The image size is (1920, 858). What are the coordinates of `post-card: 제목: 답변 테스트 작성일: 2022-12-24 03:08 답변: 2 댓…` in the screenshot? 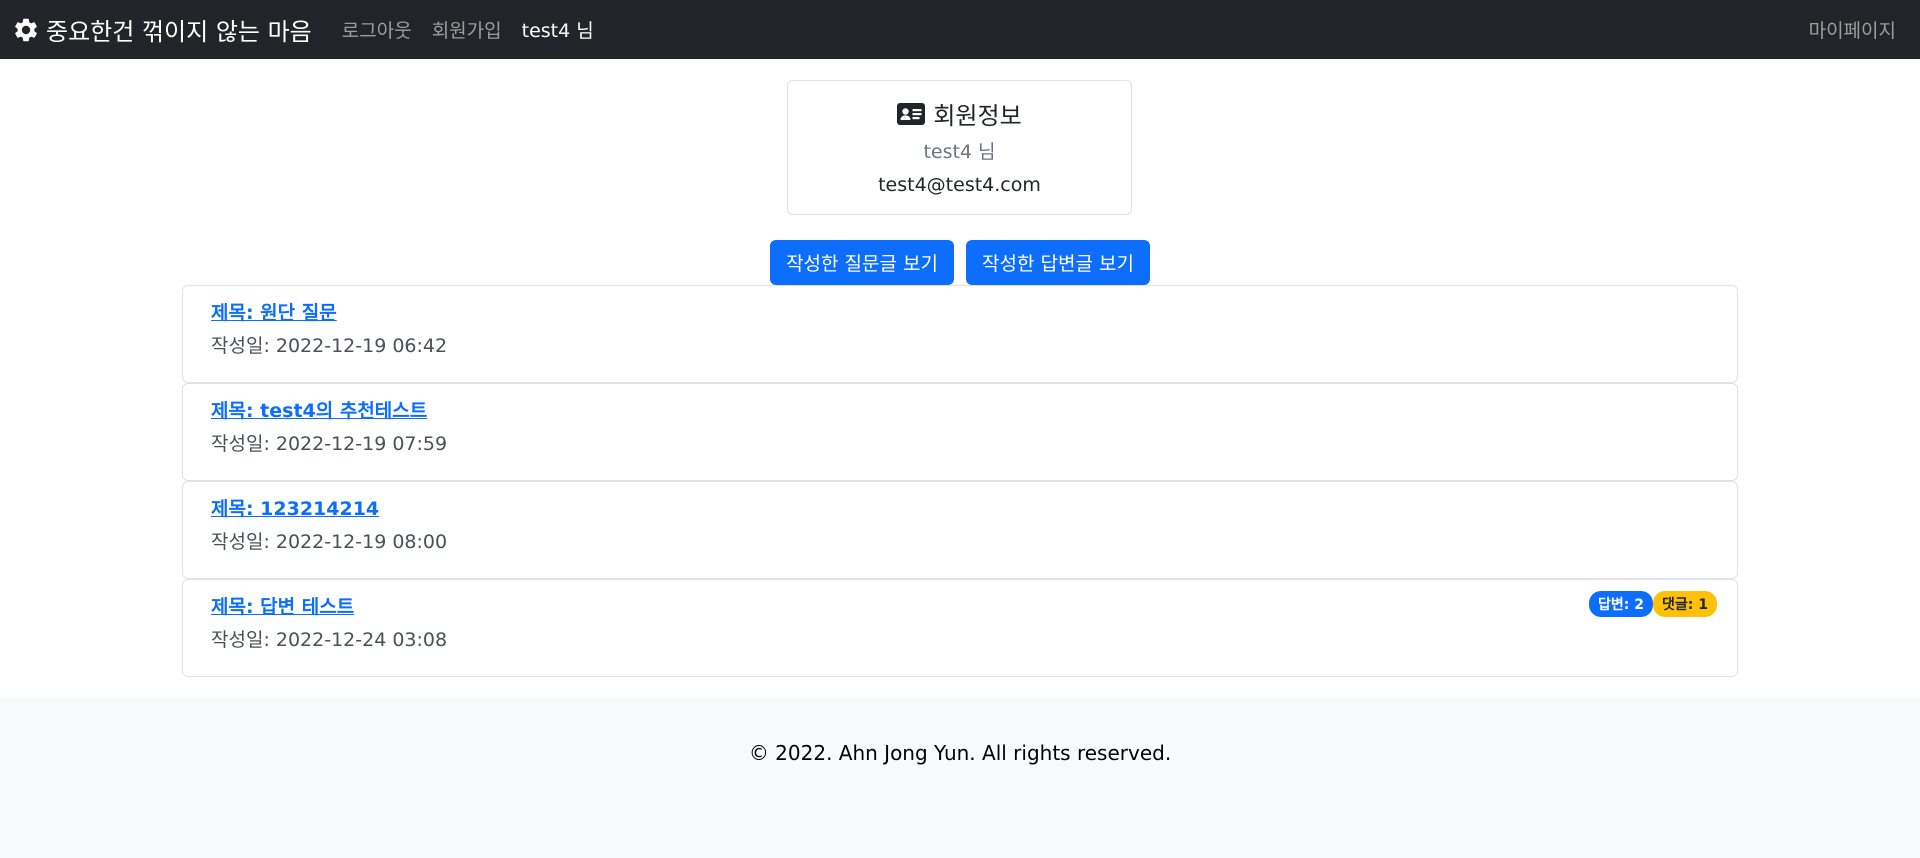 It's located at (960, 628).